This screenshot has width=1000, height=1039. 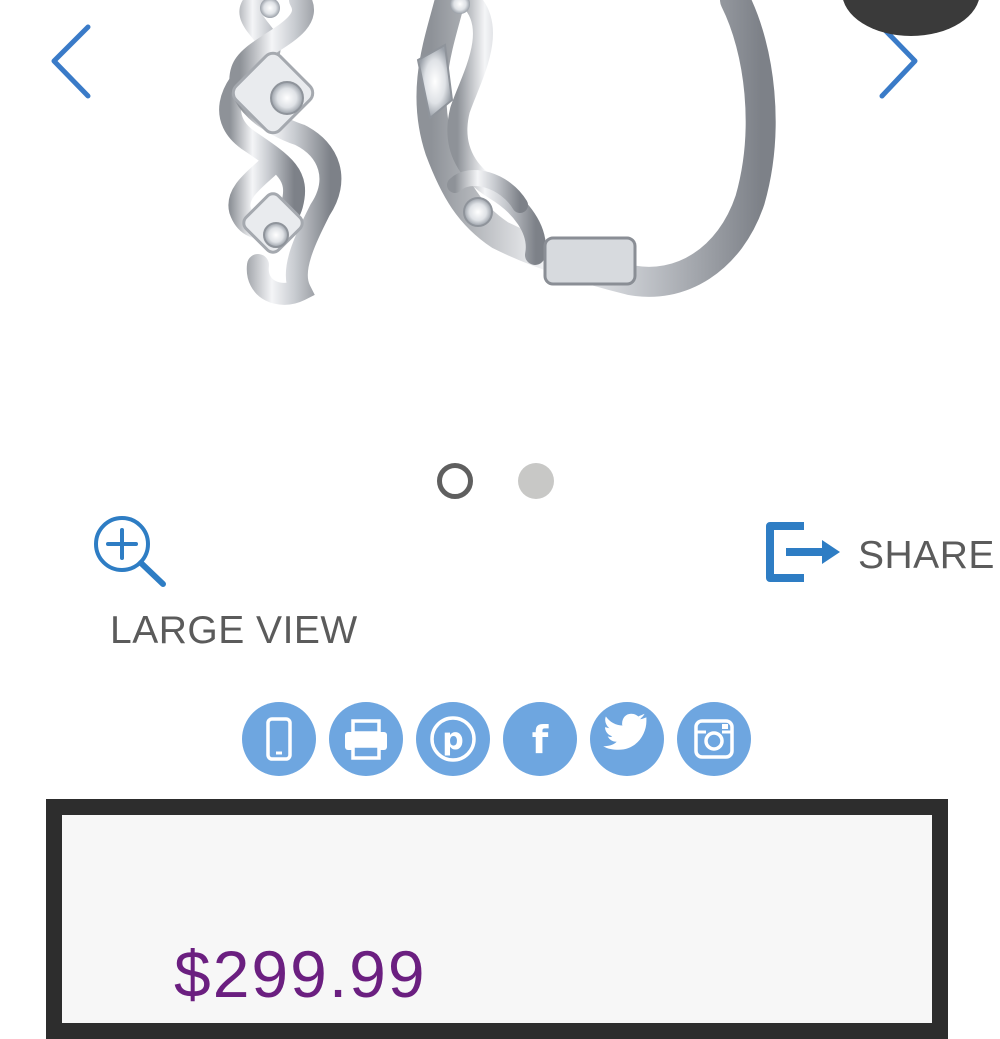 I want to click on twitter-button, so click(x=627, y=739).